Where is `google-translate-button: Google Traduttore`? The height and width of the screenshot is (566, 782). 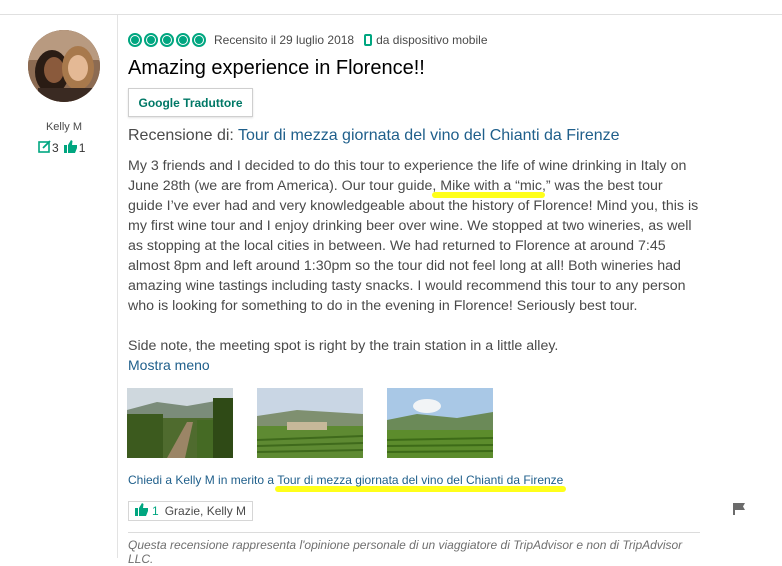
google-translate-button: Google Traduttore is located at coordinates (190, 102).